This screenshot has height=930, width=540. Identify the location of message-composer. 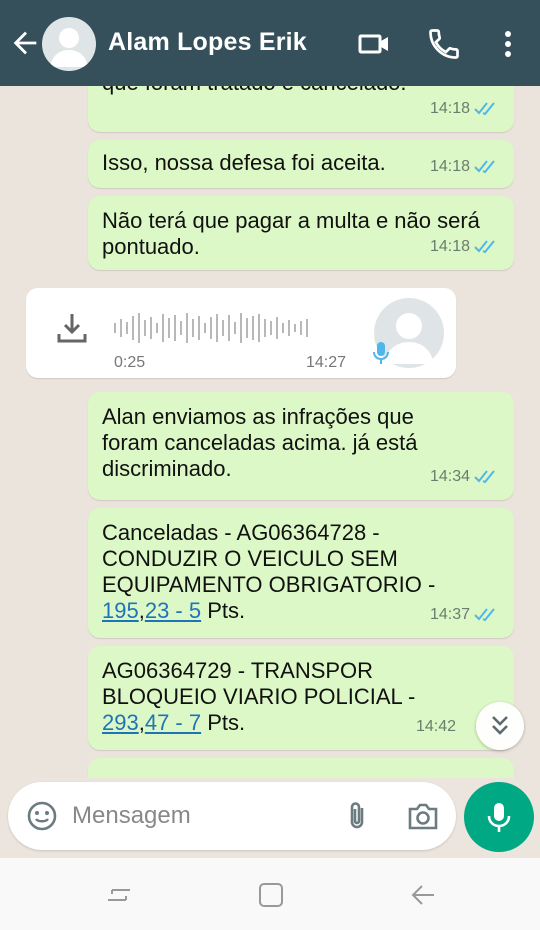
(270, 818).